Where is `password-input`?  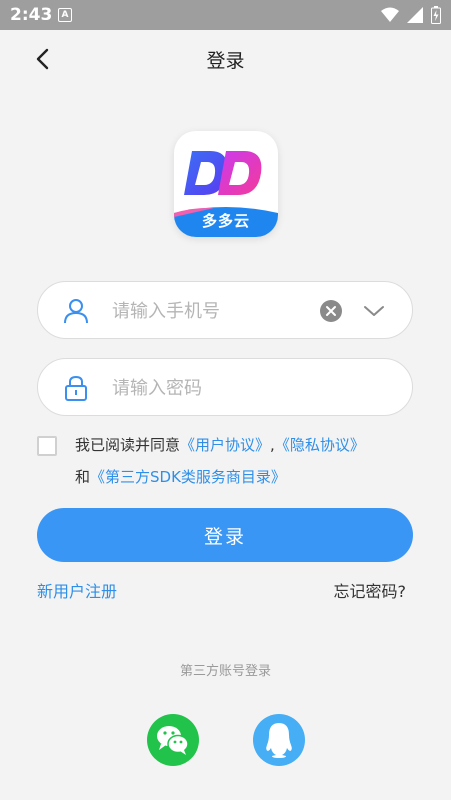 password-input is located at coordinates (222, 388).